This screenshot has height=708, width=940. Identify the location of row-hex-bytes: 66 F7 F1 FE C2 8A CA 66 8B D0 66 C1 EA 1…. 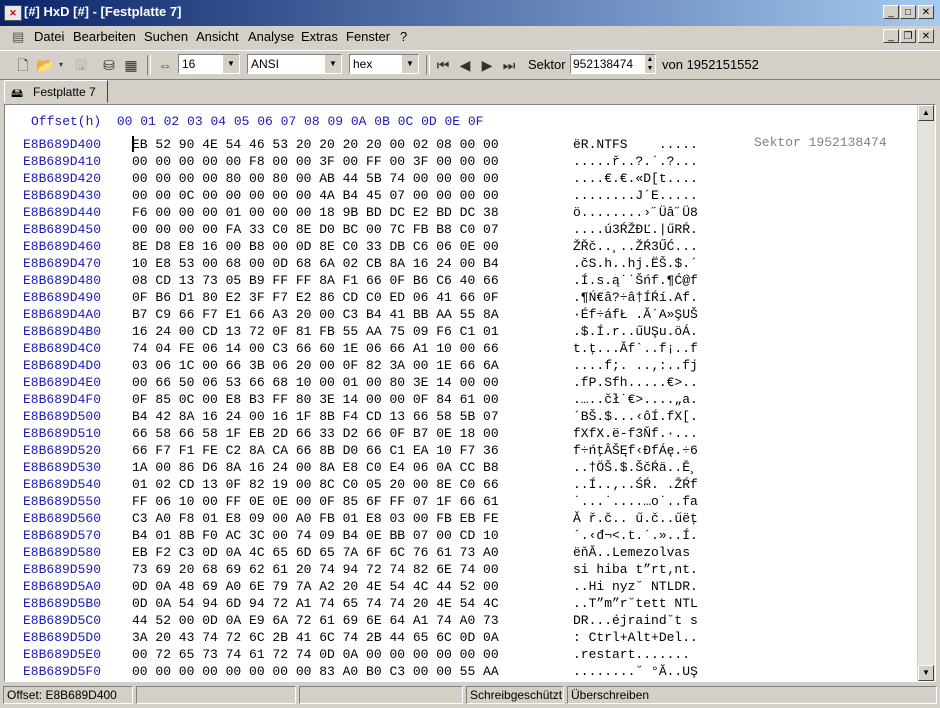
(315, 450).